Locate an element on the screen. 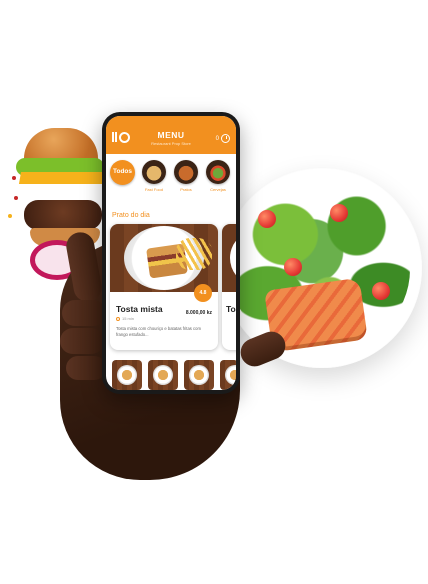 This screenshot has width=428, height=584. category-label: Fast Food is located at coordinates (153, 189).